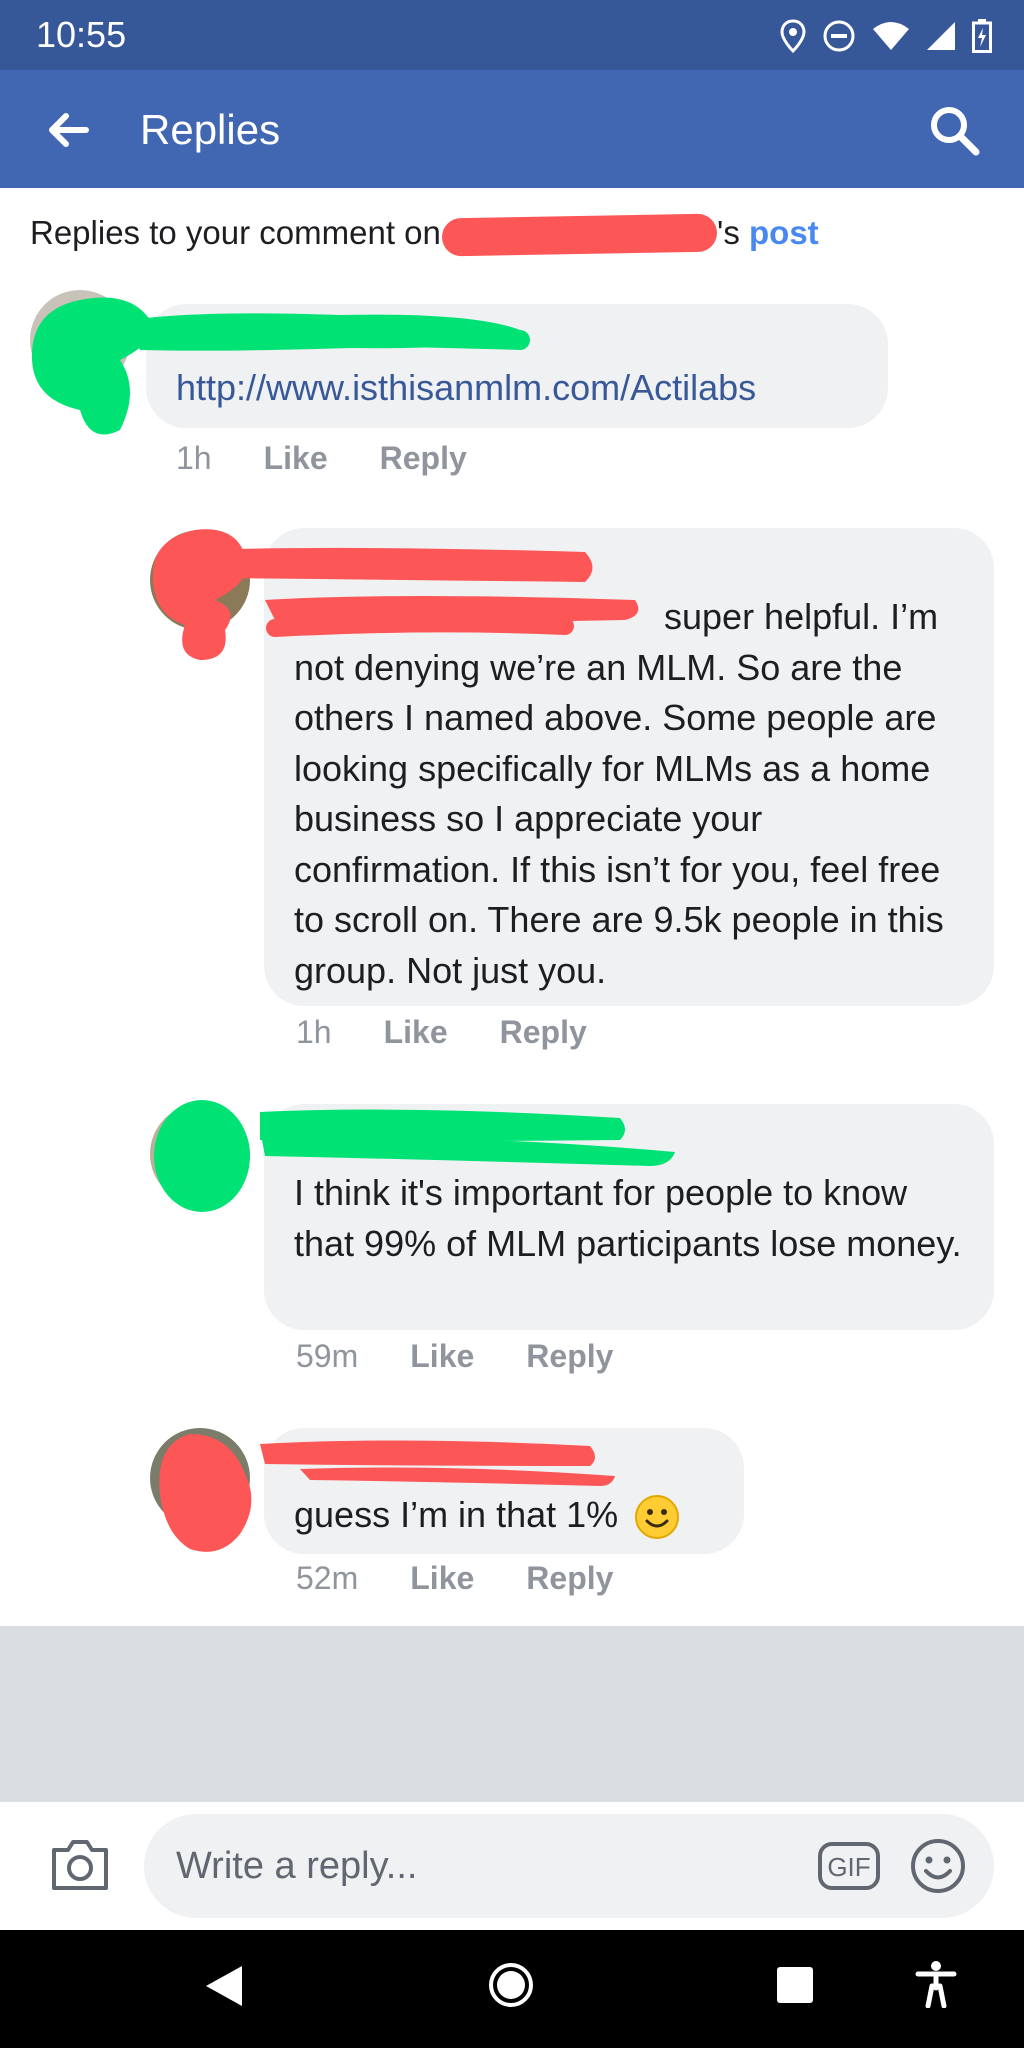  I want to click on empty-area, so click(512, 1714).